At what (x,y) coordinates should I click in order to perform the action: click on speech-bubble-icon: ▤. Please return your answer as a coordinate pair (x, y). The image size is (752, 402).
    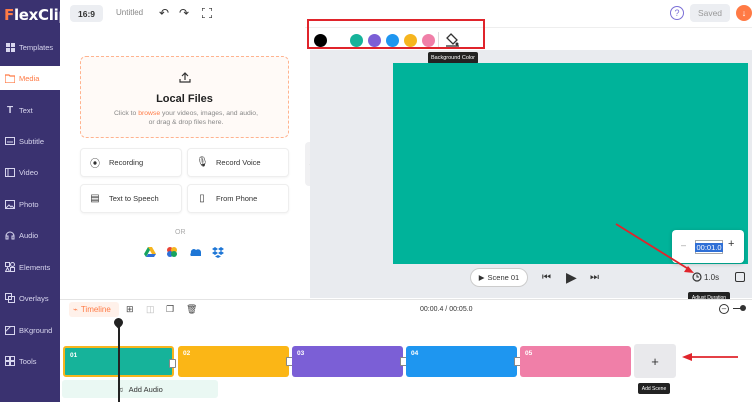
    Looking at the image, I should click on (95, 198).